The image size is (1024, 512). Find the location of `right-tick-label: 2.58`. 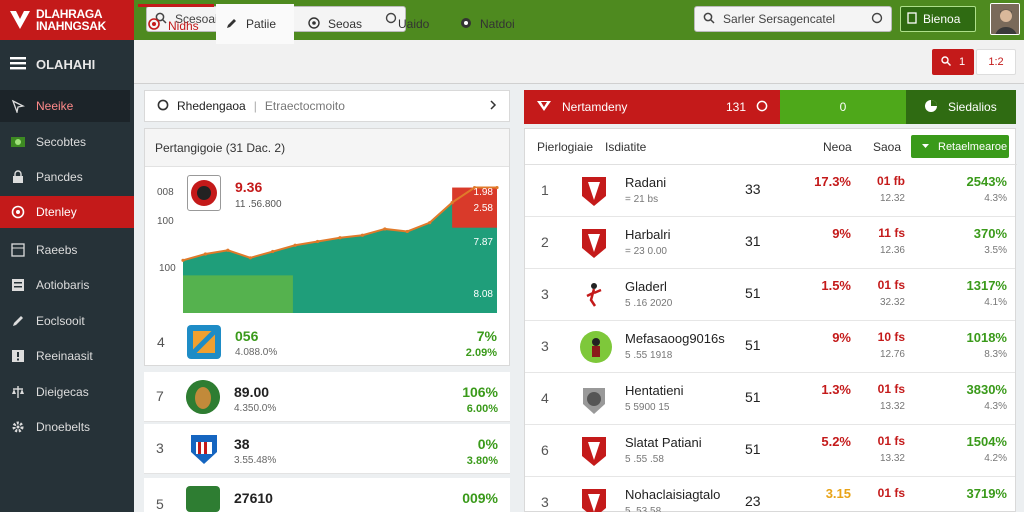

right-tick-label: 2.58 is located at coordinates (483, 208).